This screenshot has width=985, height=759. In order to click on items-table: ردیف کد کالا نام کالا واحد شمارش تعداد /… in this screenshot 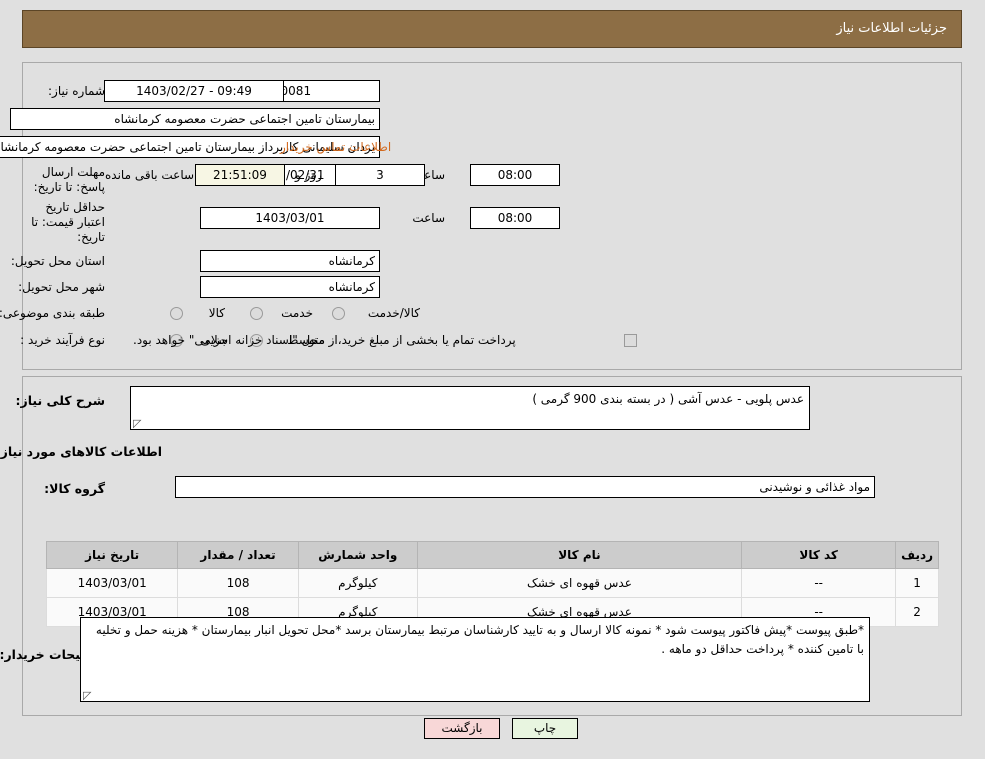, I will do `click(492, 584)`.